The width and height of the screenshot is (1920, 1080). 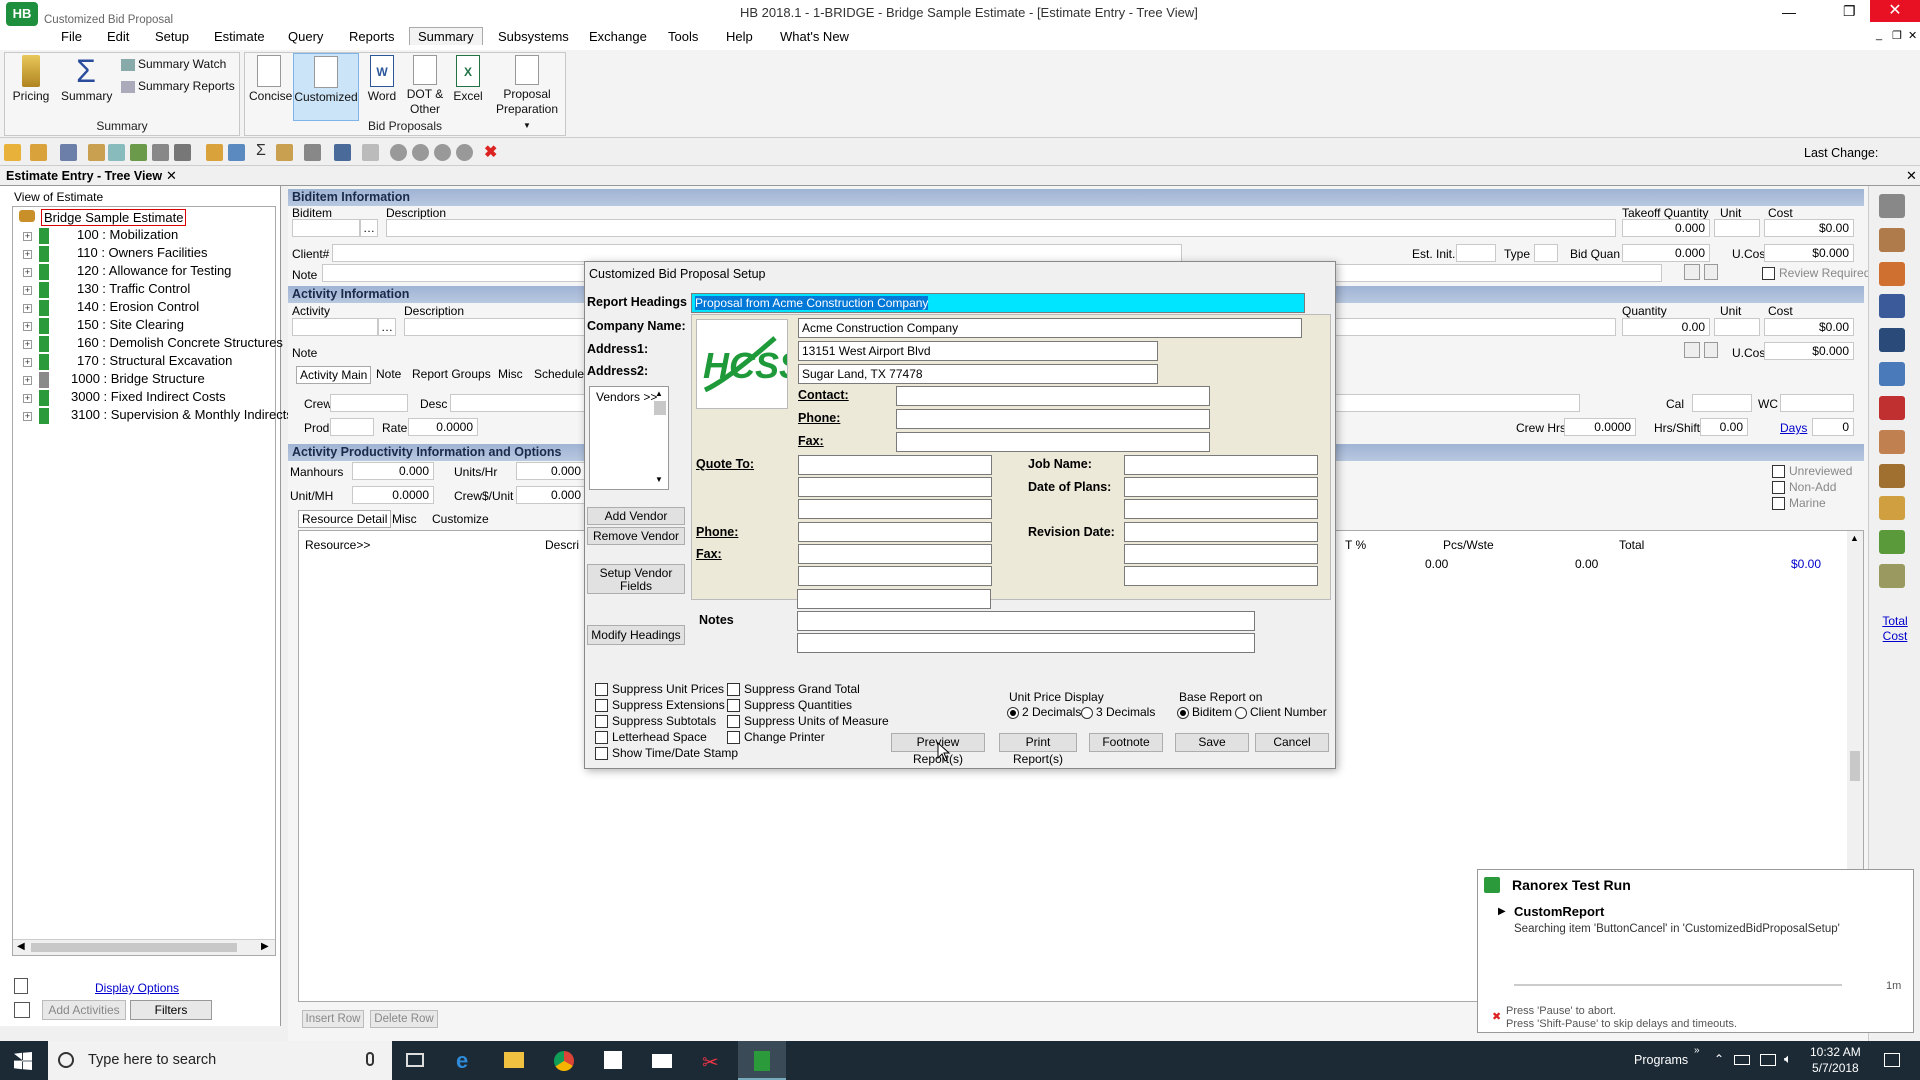 I want to click on manhours-field: 0.000, so click(x=393, y=471).